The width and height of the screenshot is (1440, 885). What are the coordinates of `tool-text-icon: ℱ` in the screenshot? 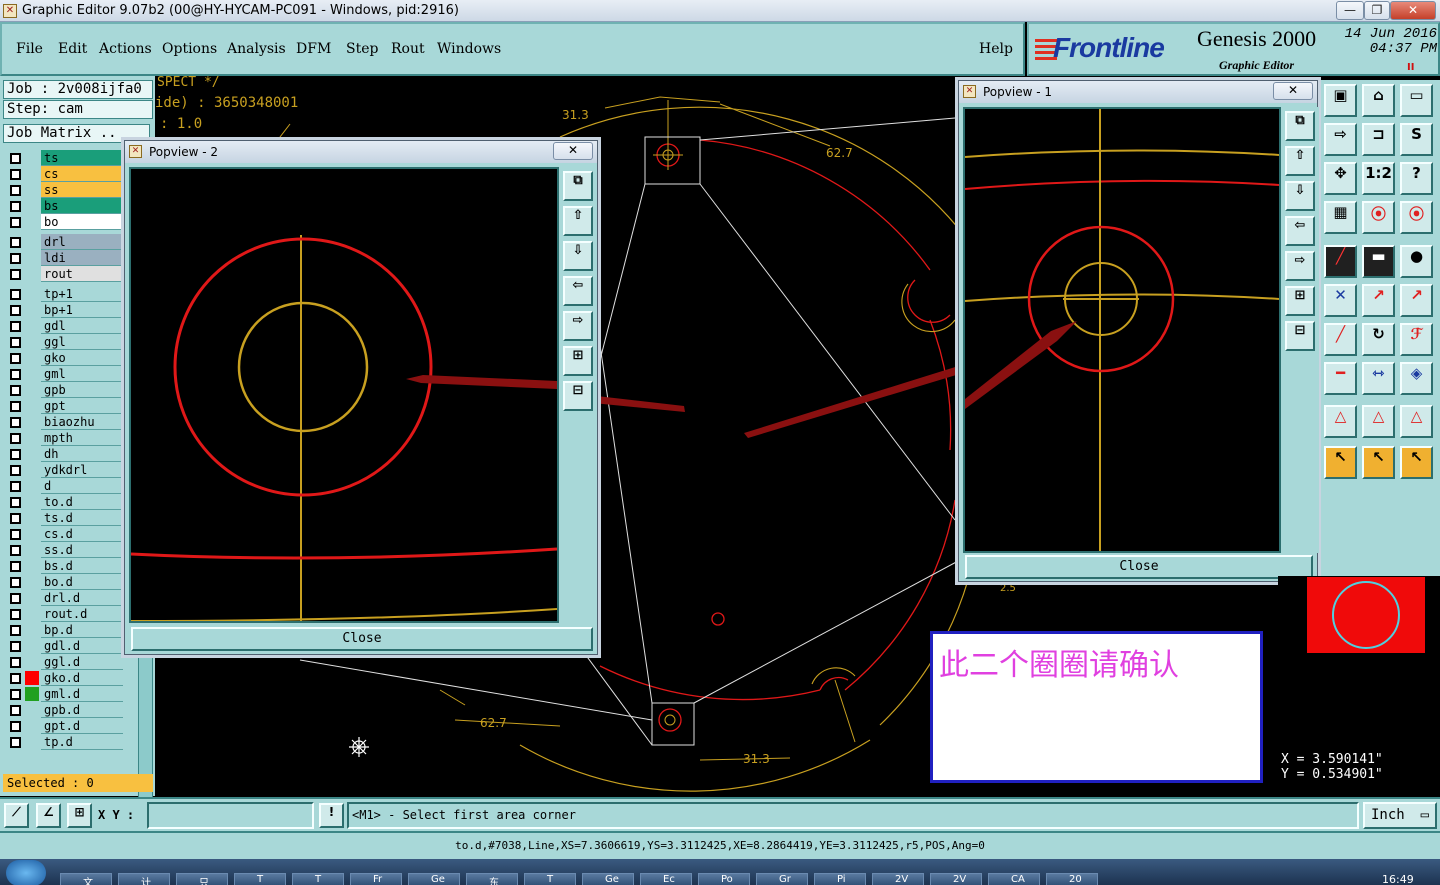 It's located at (1416, 339).